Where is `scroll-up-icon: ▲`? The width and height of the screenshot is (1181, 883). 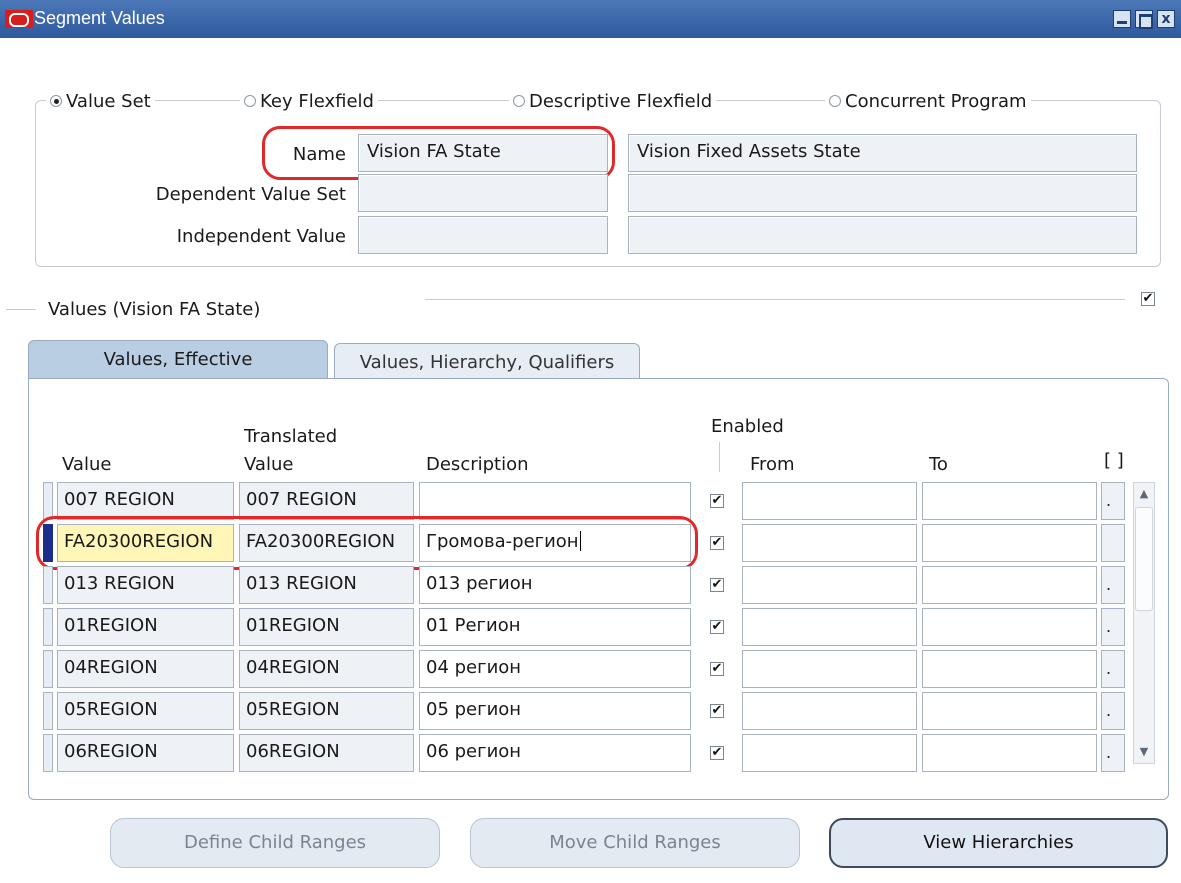 scroll-up-icon: ▲ is located at coordinates (1144, 494).